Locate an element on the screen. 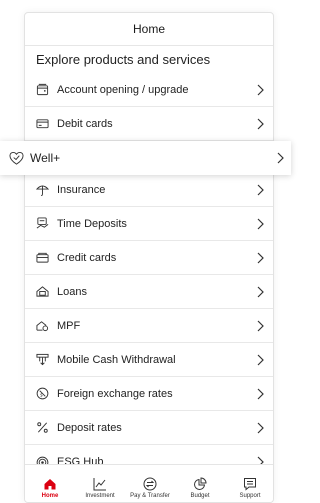 The height and width of the screenshot is (503, 320). tab-label: Budget is located at coordinates (200, 496).